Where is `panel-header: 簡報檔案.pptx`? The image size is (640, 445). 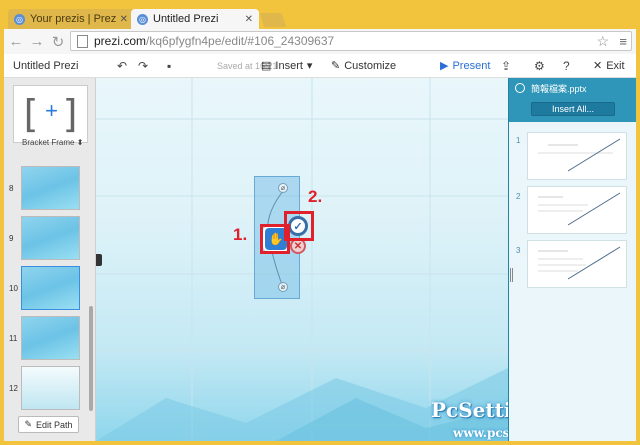
panel-header: 簡報檔案.pptx is located at coordinates (572, 88).